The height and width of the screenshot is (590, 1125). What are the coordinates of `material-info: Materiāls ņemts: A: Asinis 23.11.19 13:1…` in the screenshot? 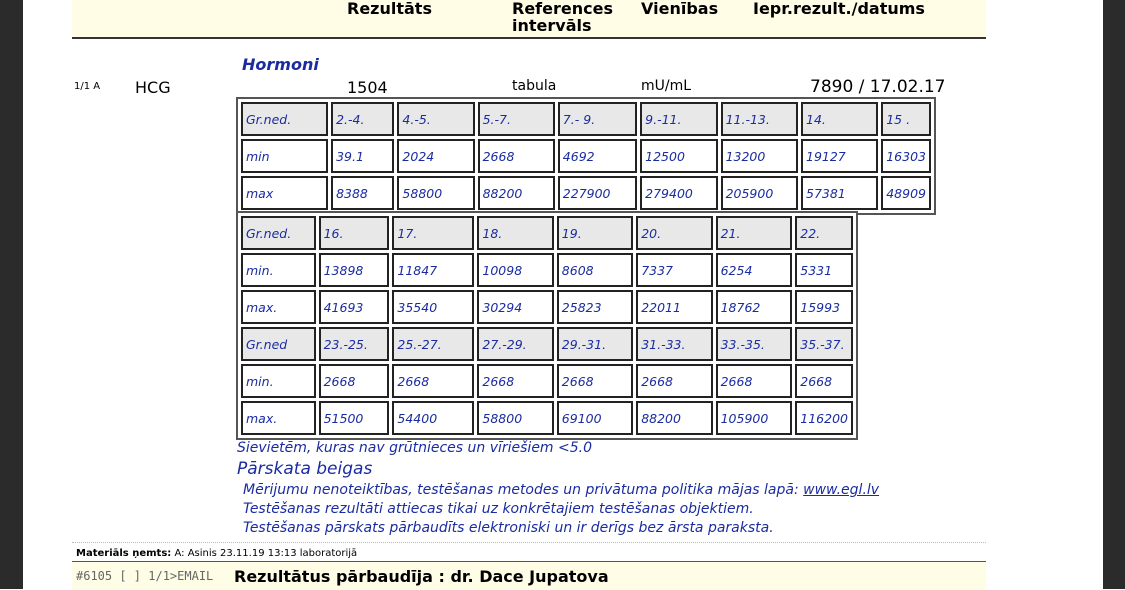 It's located at (216, 553).